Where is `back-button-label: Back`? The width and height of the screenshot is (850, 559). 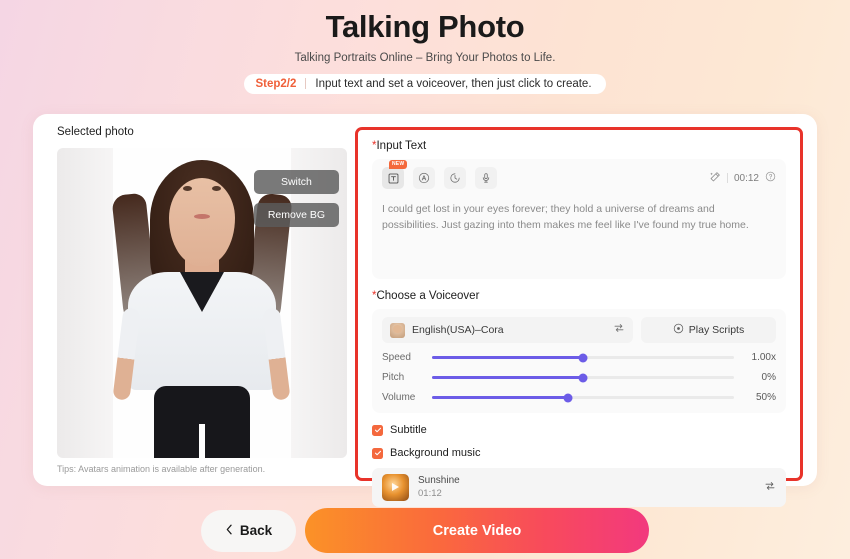
back-button-label: Back is located at coordinates (256, 530).